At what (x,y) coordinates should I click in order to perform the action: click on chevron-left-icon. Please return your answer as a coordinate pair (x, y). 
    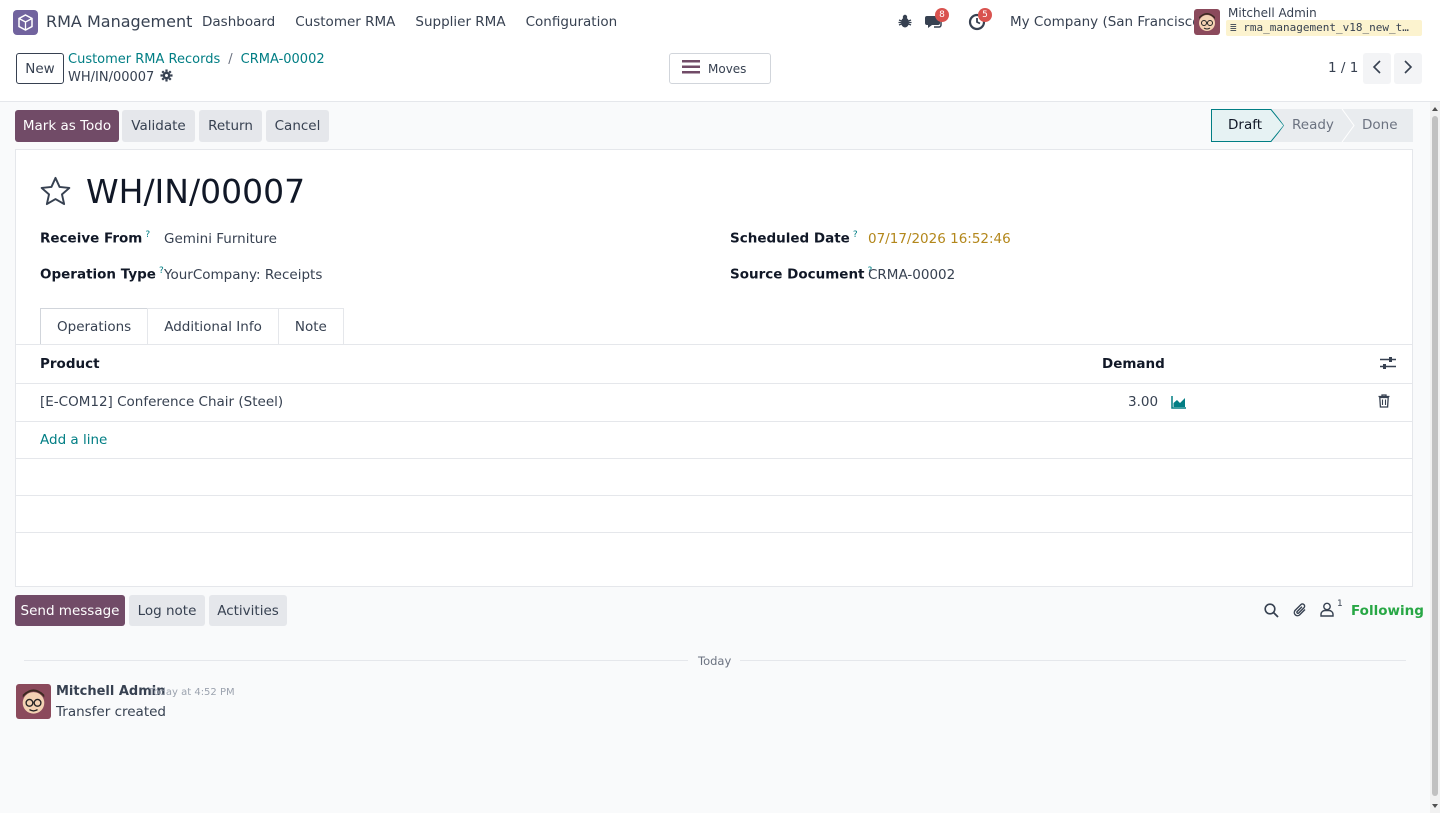
    Looking at the image, I should click on (1377, 68).